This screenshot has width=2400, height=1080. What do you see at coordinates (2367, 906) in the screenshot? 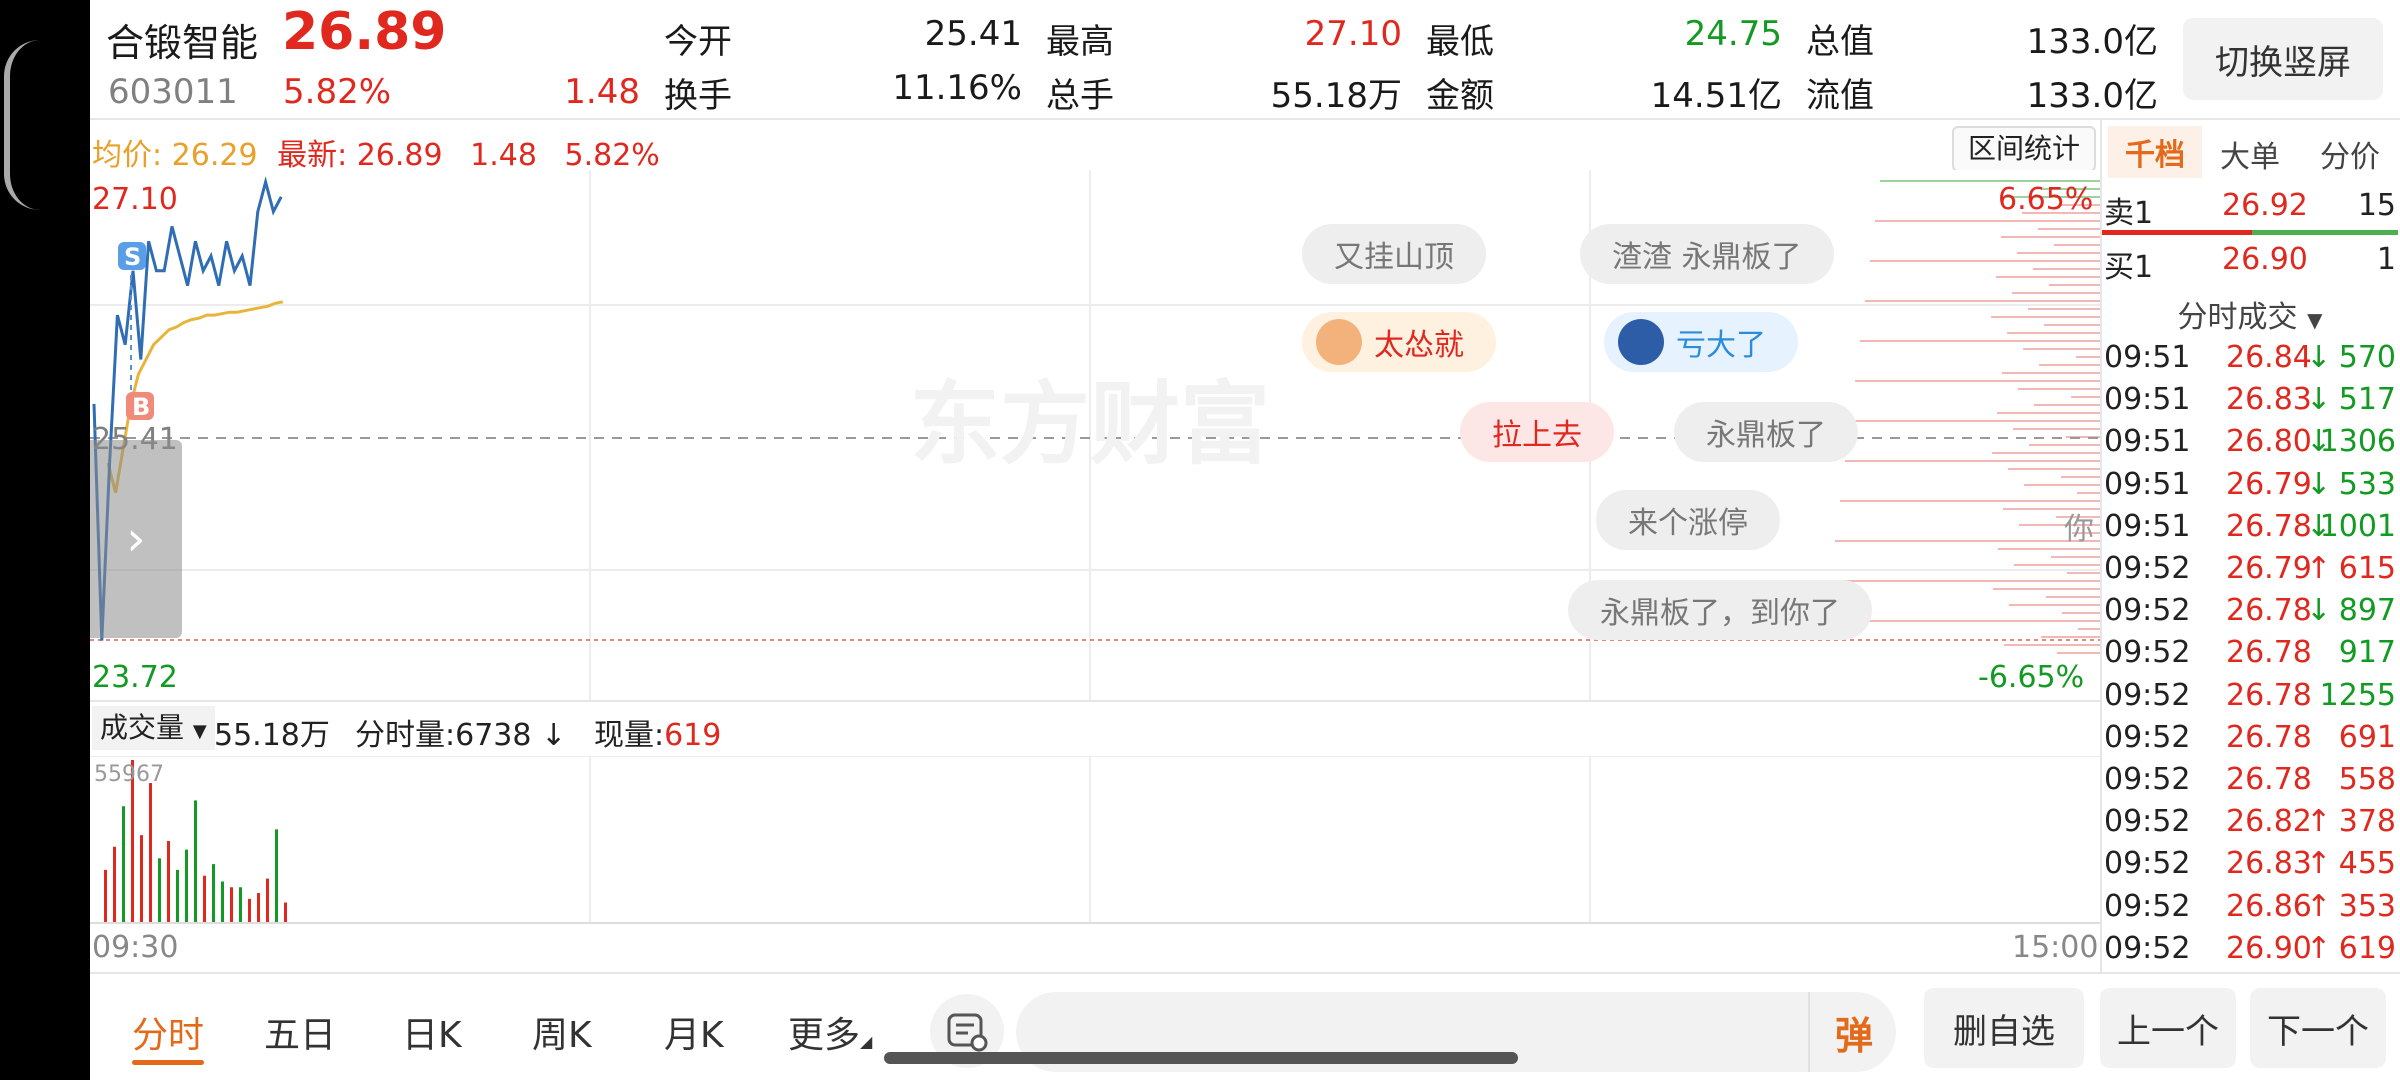
I see `tick-qty: 353` at bounding box center [2367, 906].